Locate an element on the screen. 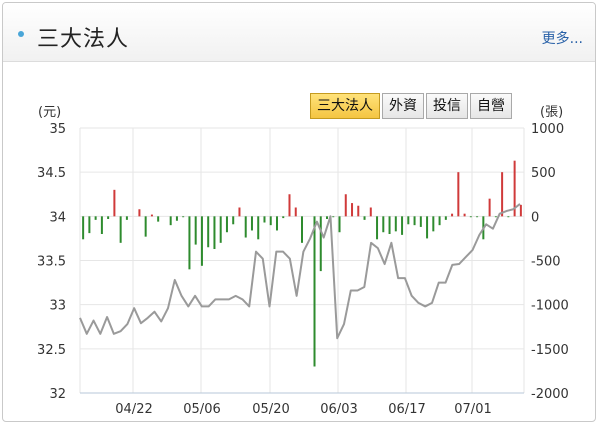 The width and height of the screenshot is (600, 426). right-tick-label: -1500 is located at coordinates (550, 350).